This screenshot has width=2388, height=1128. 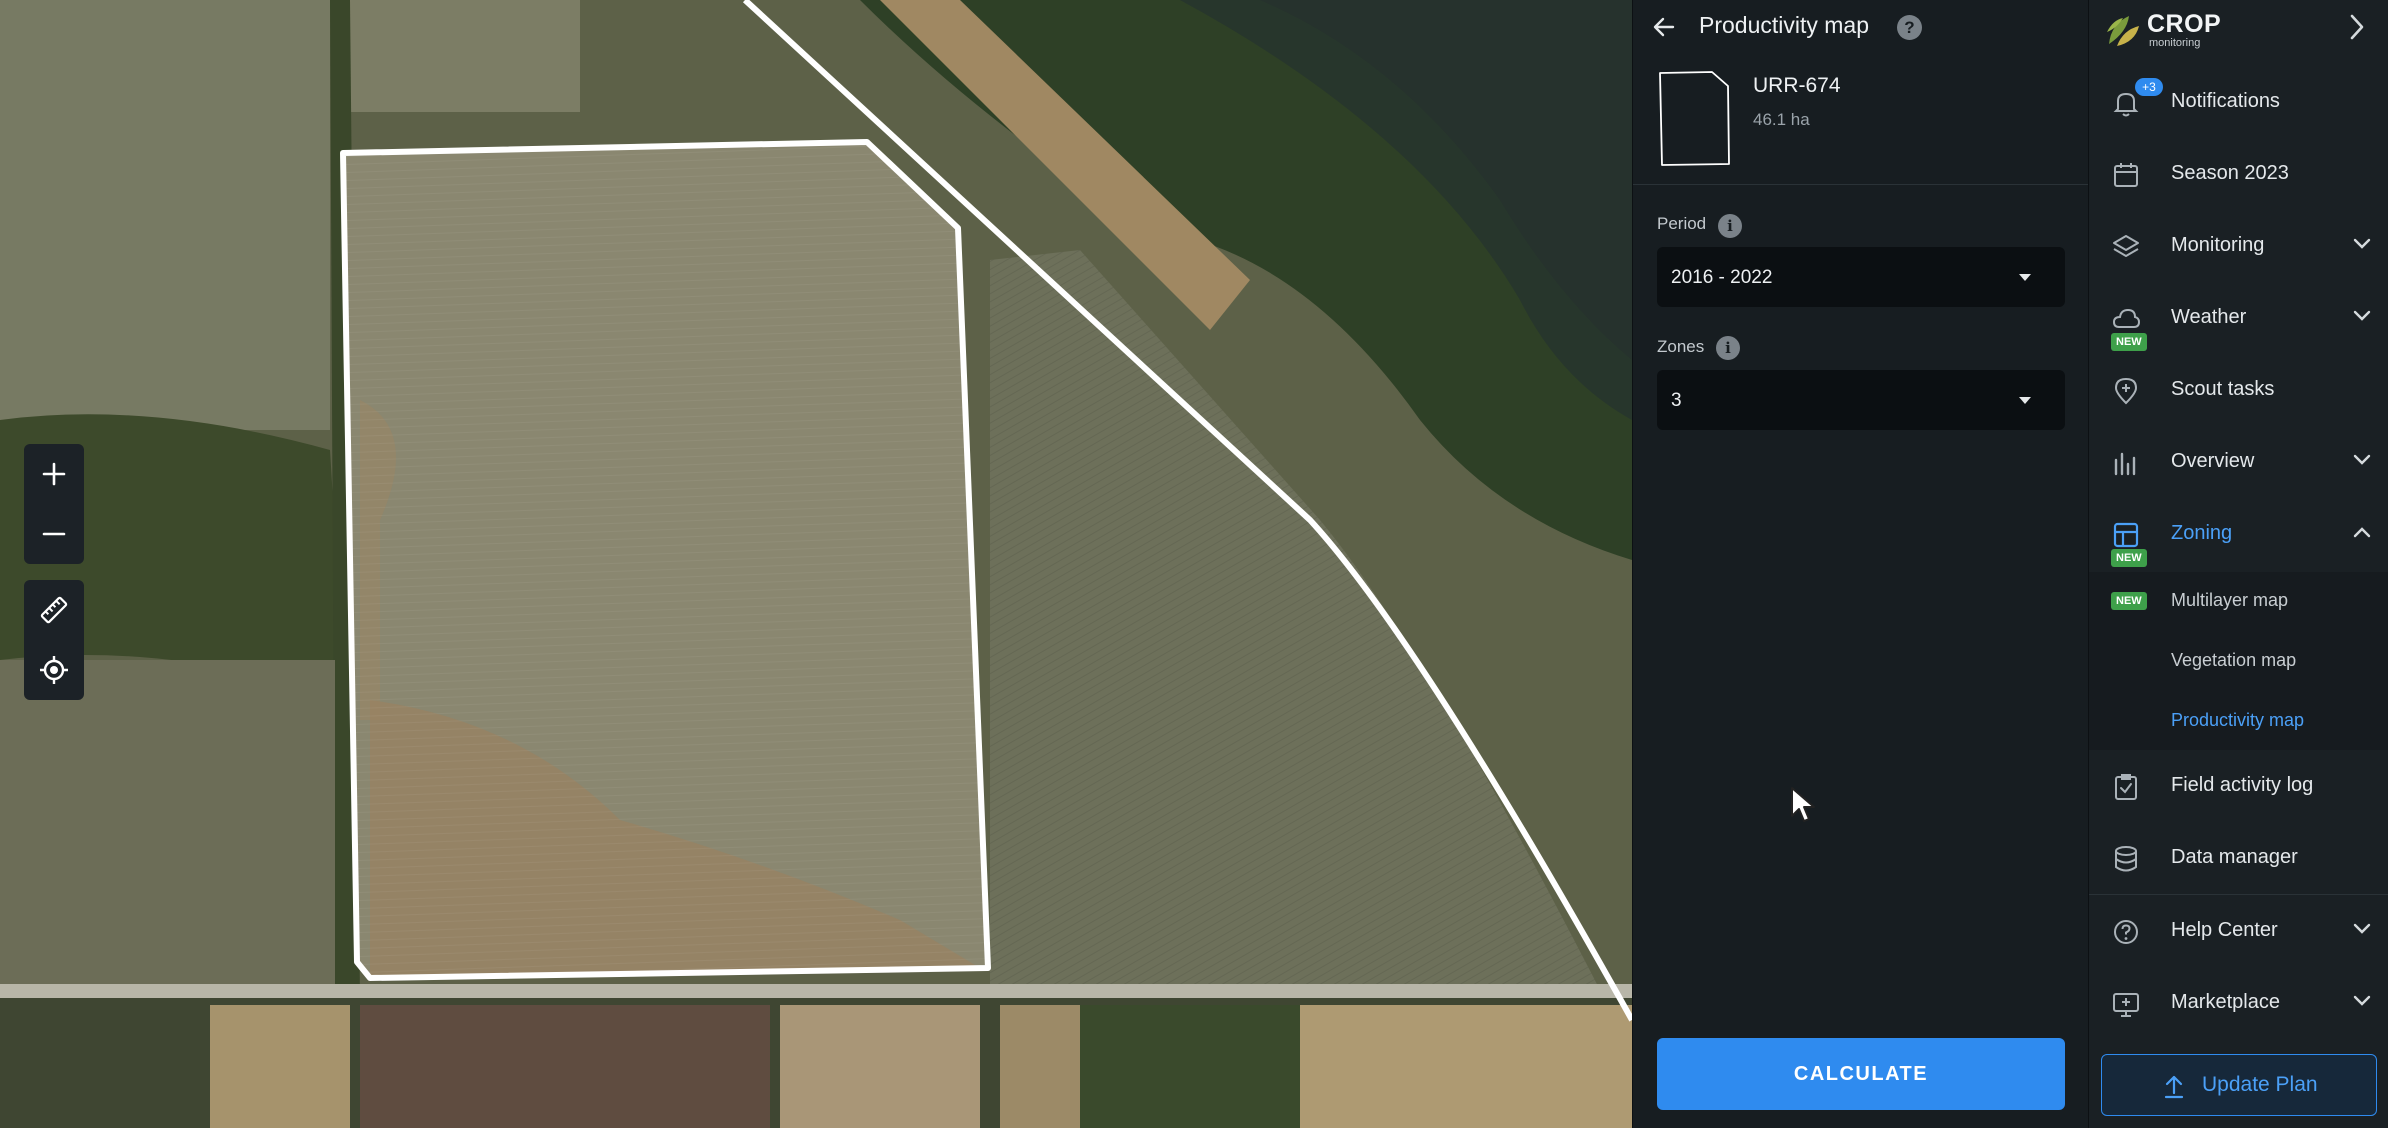 What do you see at coordinates (1681, 346) in the screenshot?
I see `zones-label: Zones` at bounding box center [1681, 346].